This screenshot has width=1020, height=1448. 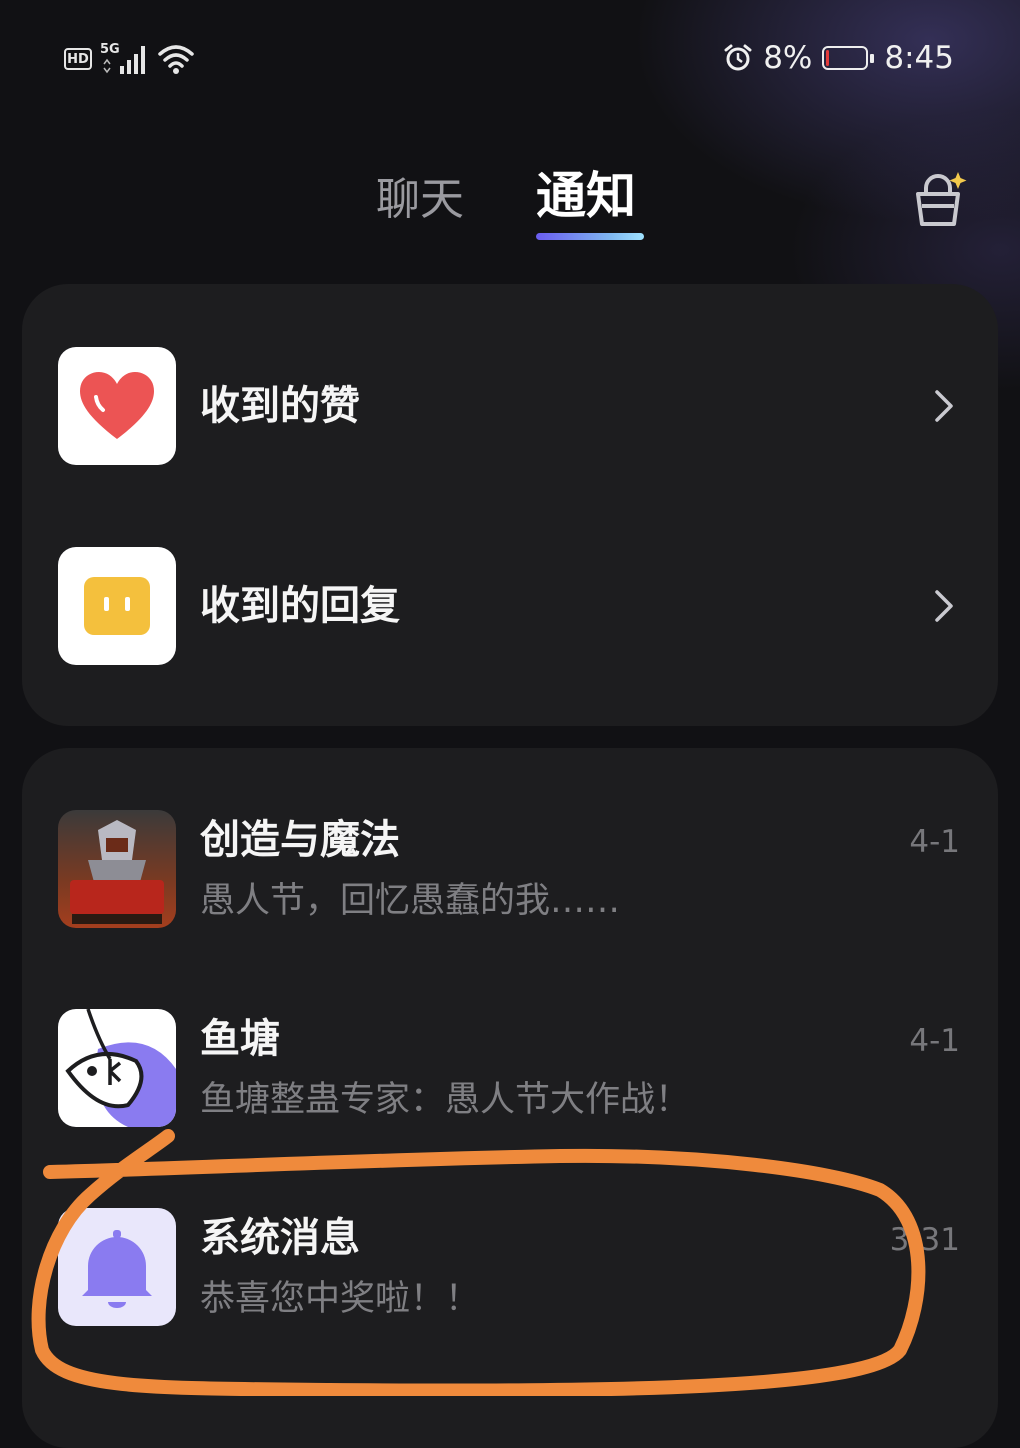 What do you see at coordinates (445, 1100) in the screenshot?
I see `item-preview: 鱼塘整蛊专家：愚人节大作战！` at bounding box center [445, 1100].